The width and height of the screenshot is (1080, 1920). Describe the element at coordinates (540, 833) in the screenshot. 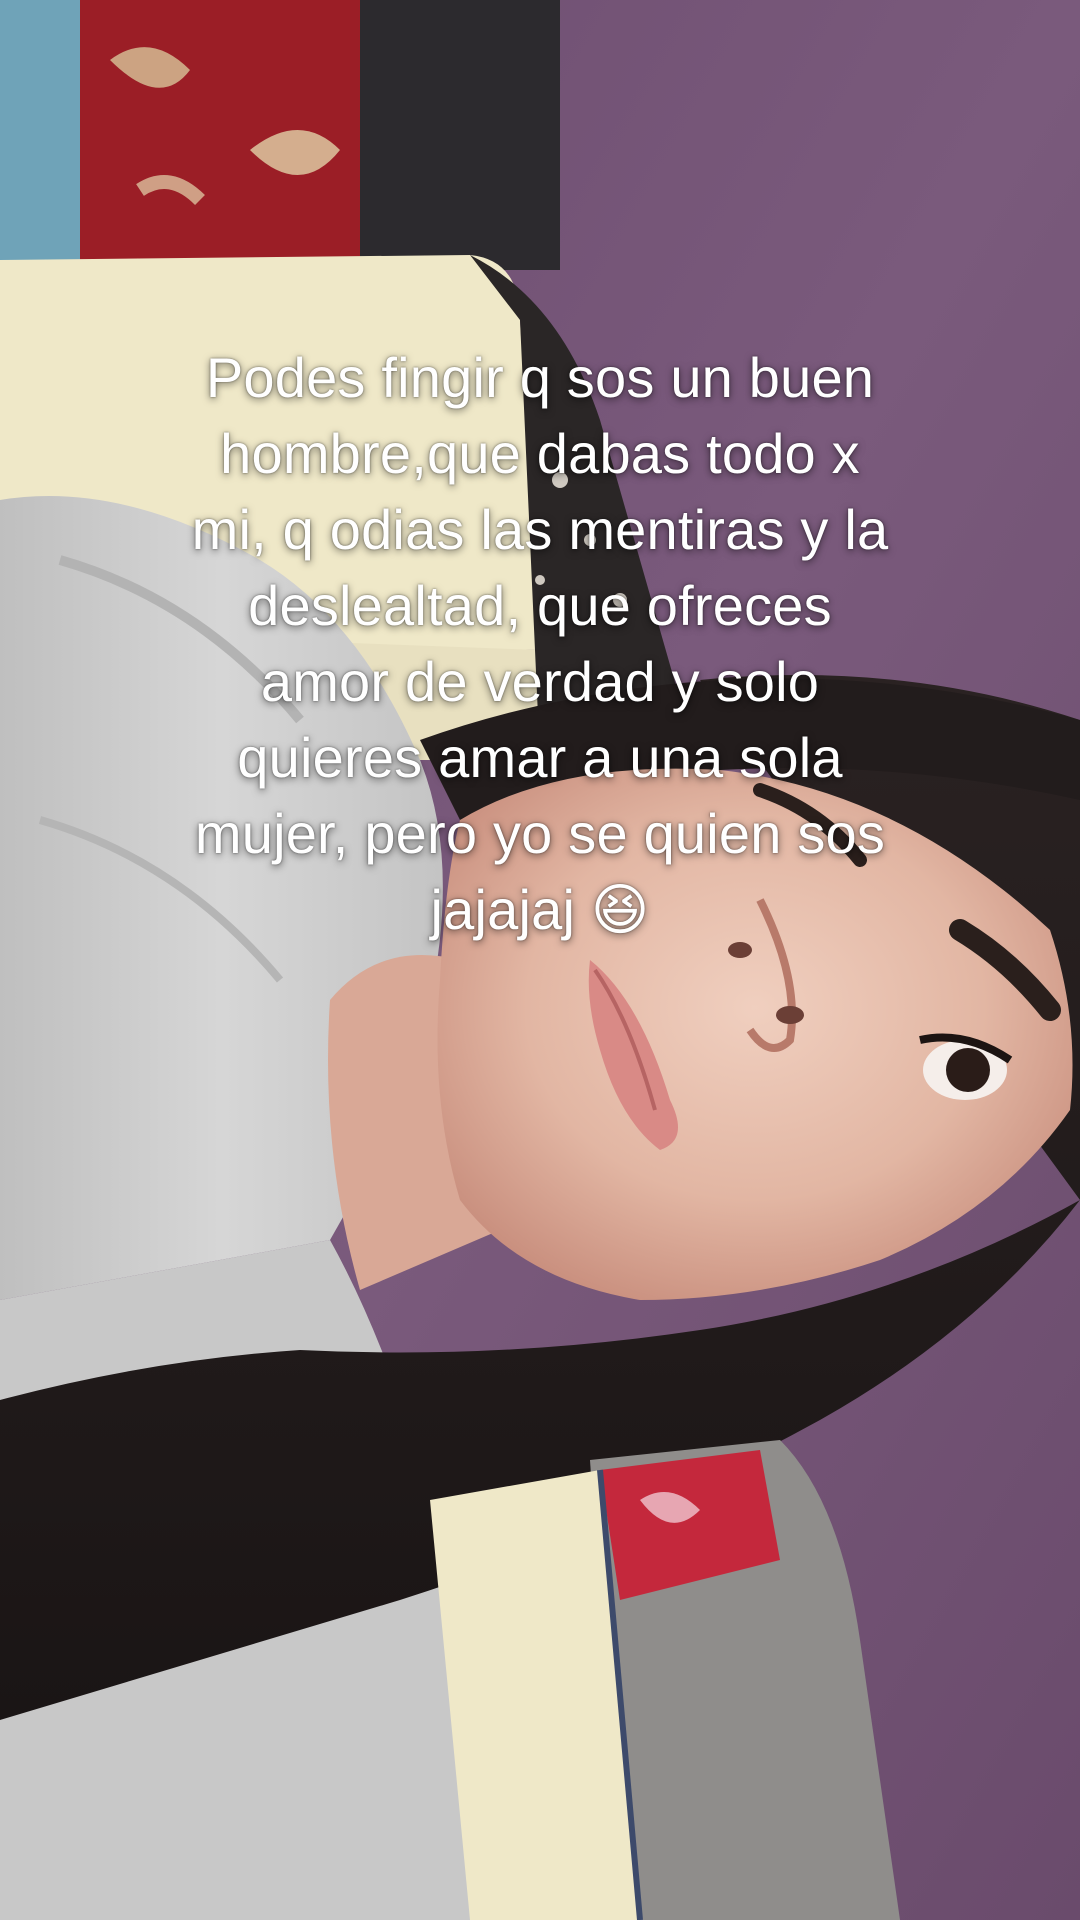

I see `caption-line: mujer, pero yo se quien sos` at that location.